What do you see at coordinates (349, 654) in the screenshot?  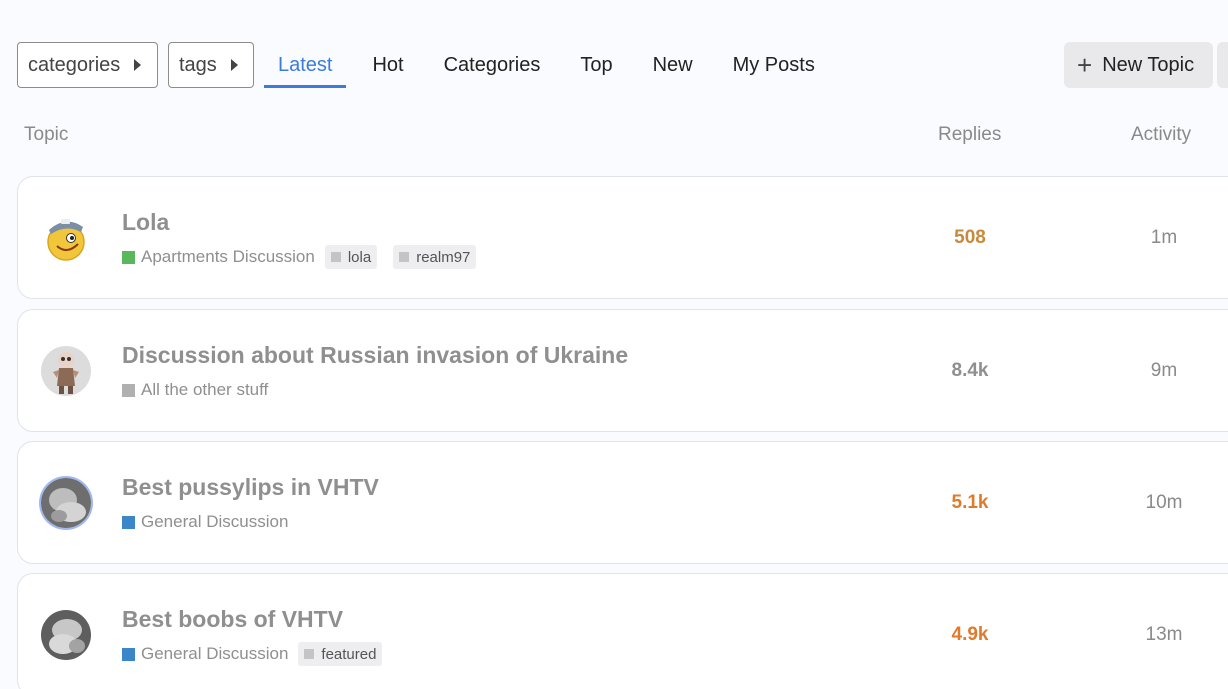 I see `tag-label: featured` at bounding box center [349, 654].